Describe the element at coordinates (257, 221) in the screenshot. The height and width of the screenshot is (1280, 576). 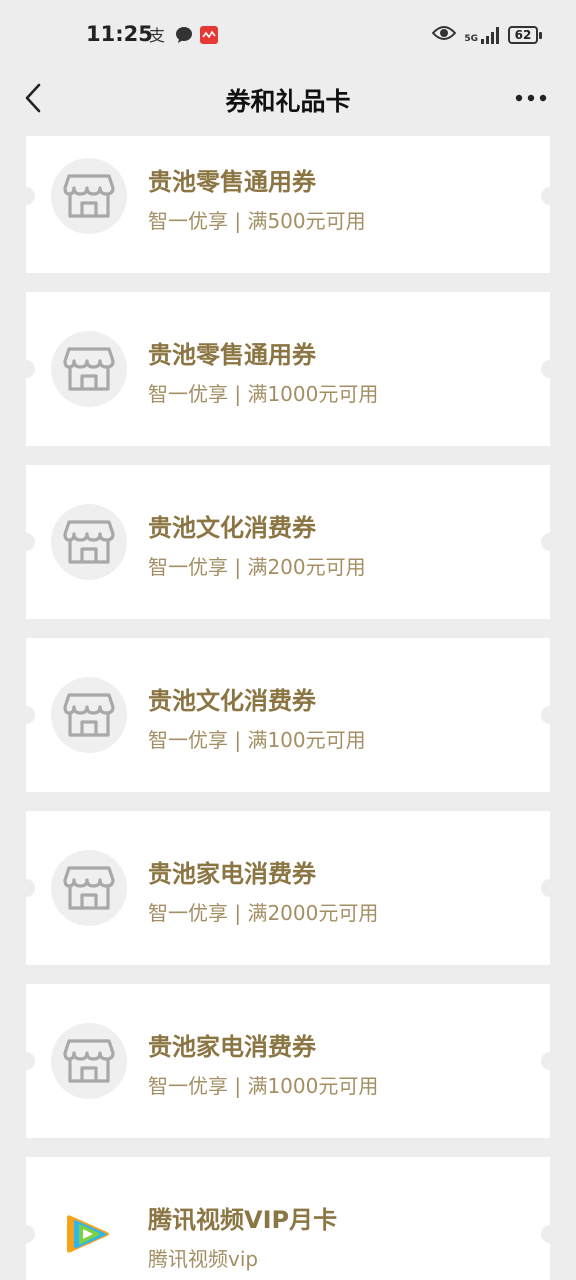
I see `coupon-subtitle: 智一优享 | 满500元可用` at that location.